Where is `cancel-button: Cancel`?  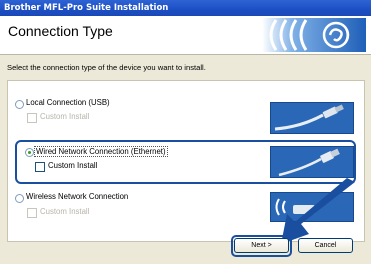 cancel-button: Cancel is located at coordinates (325, 245).